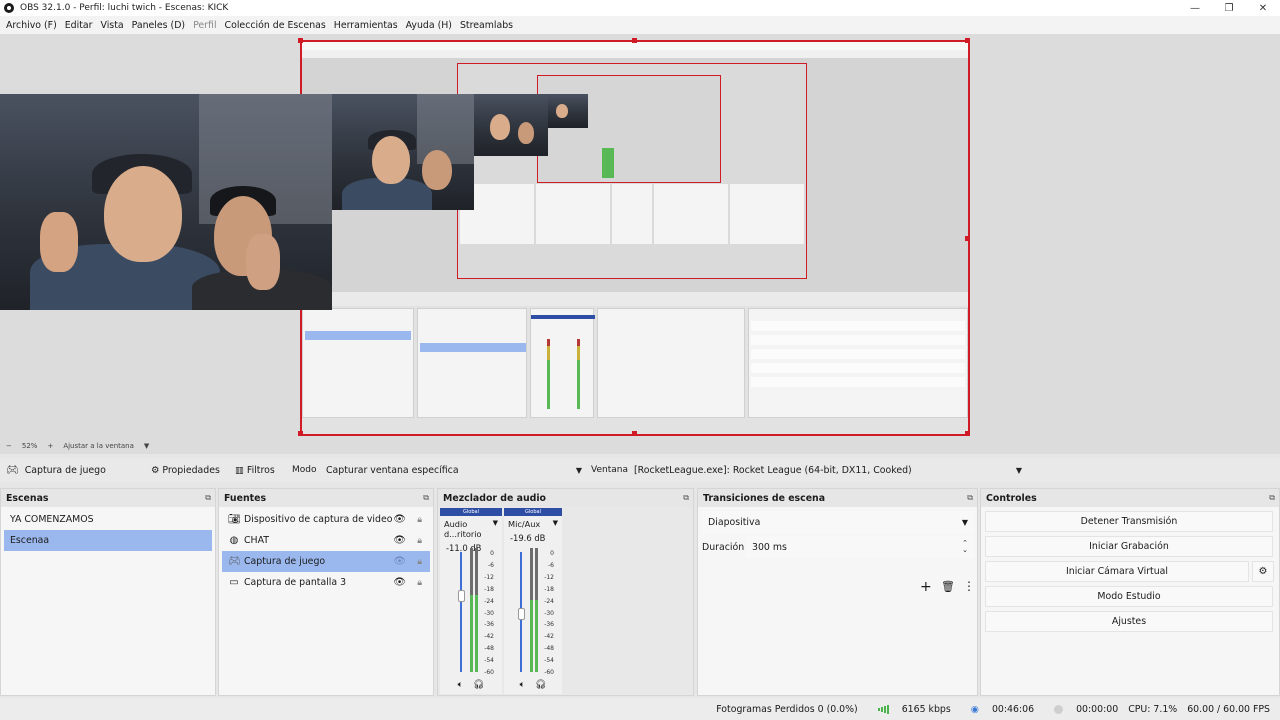 This screenshot has height=720, width=1280. I want to click on menu-archivo: Archivo (F), so click(31, 25).